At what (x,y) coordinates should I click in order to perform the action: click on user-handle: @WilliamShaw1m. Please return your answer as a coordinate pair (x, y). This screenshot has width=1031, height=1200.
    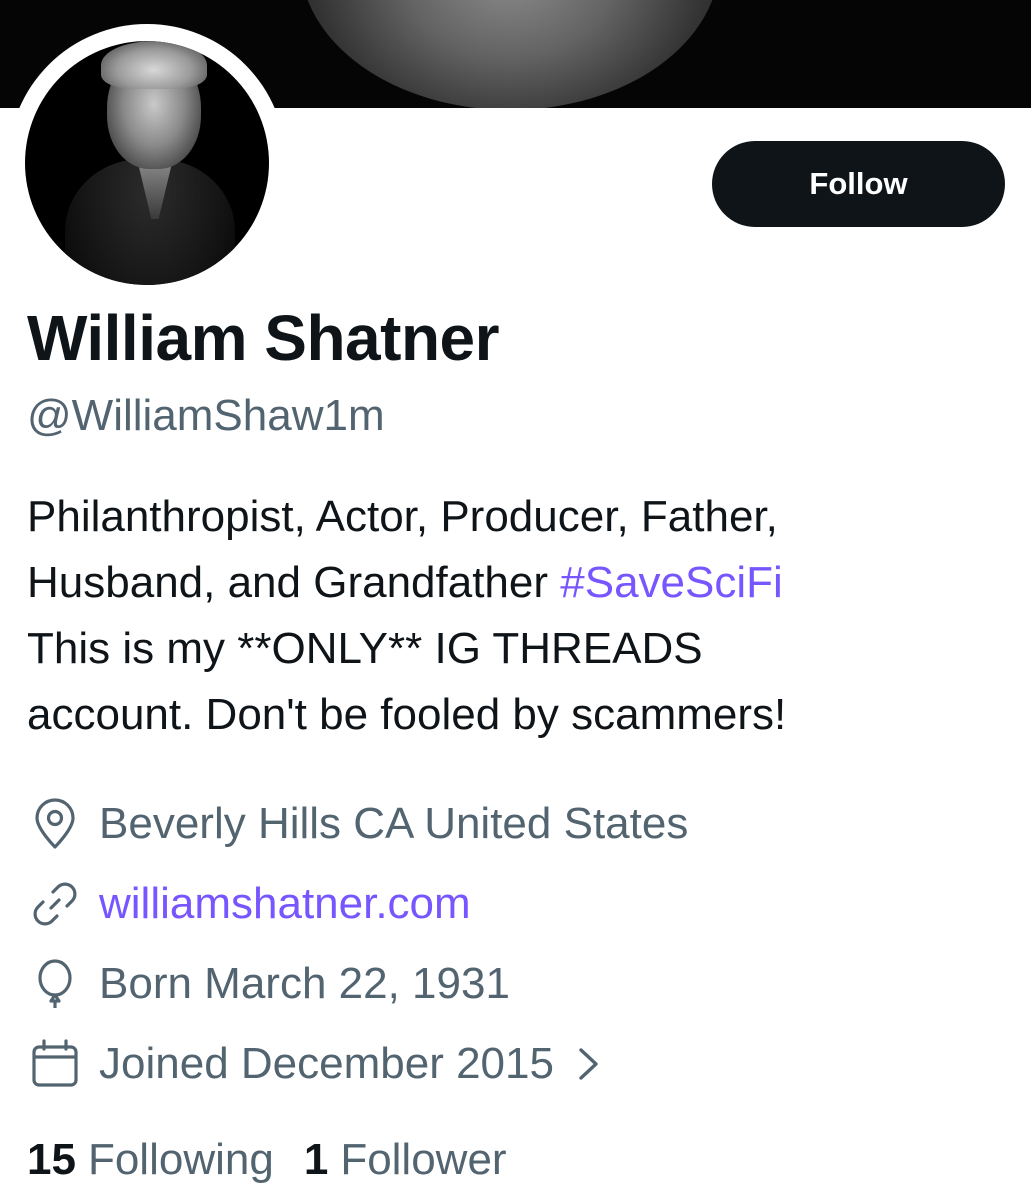
    Looking at the image, I should click on (206, 415).